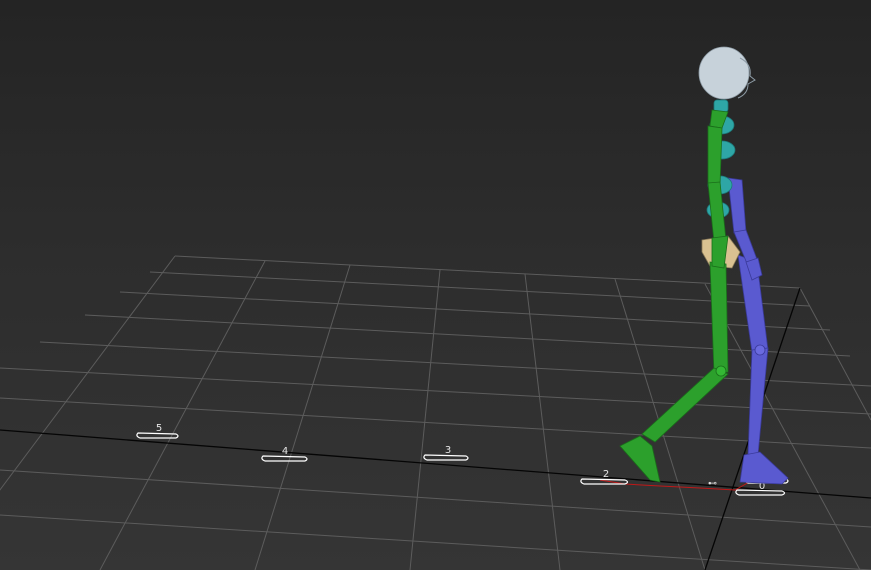 The height and width of the screenshot is (570, 871). Describe the element at coordinates (159, 428) in the screenshot. I see `footstep-label-5: 5` at that location.